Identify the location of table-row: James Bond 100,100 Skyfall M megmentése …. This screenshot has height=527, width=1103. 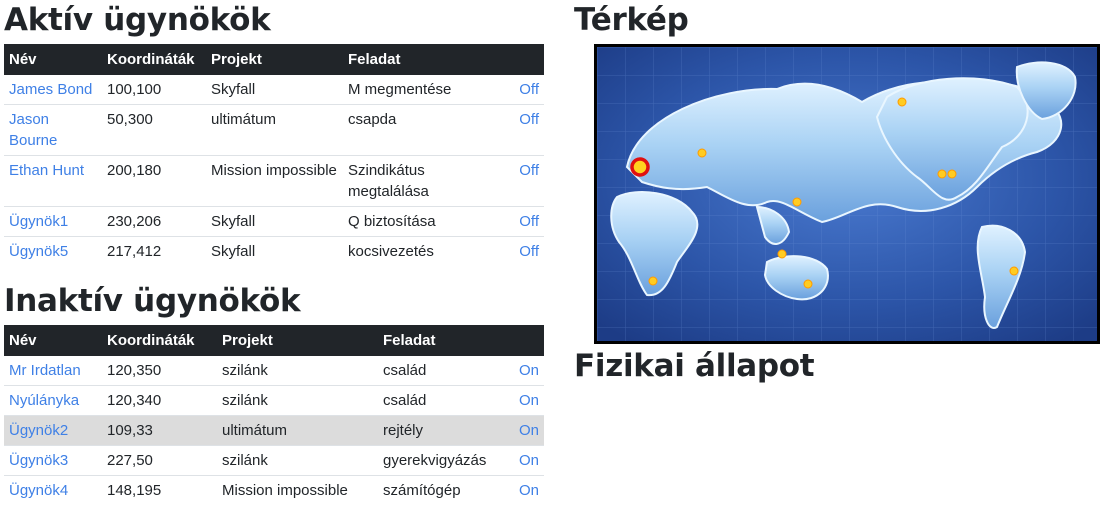
(274, 90).